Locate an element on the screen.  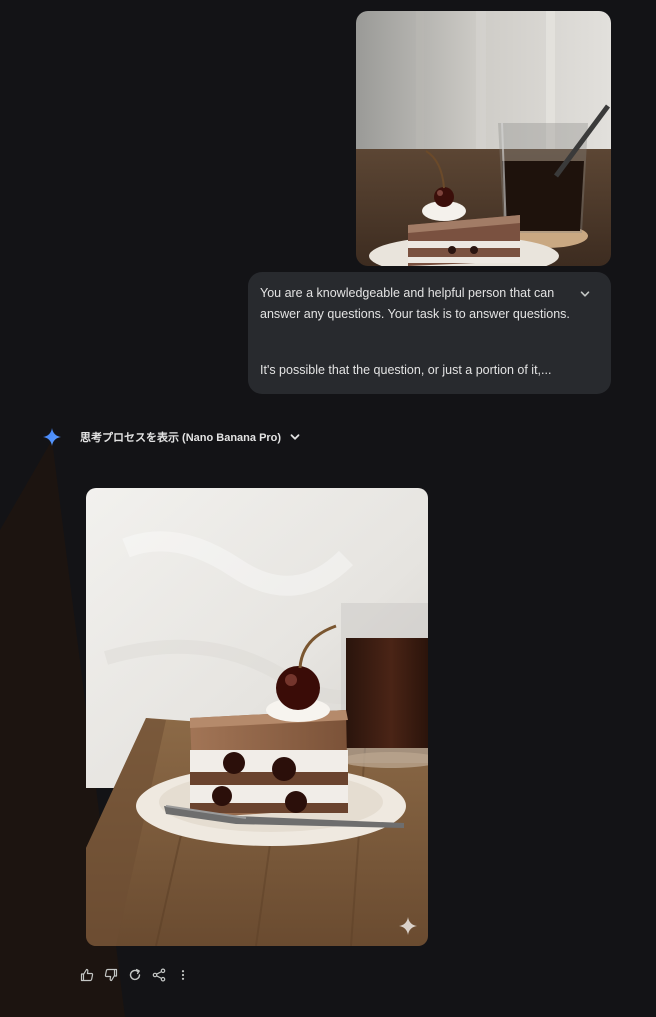
more-vert-icon is located at coordinates (183, 975).